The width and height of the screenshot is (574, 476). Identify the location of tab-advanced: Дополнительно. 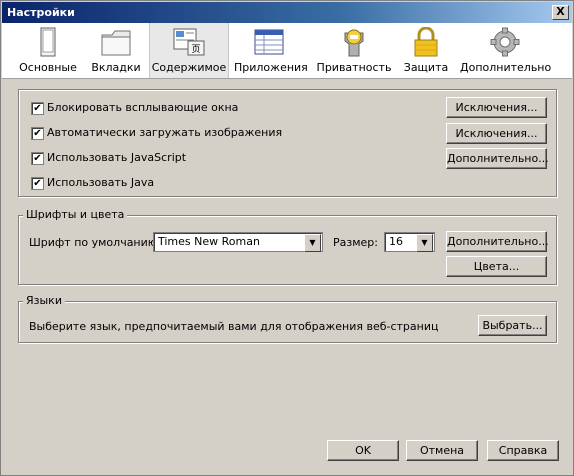
(506, 50).